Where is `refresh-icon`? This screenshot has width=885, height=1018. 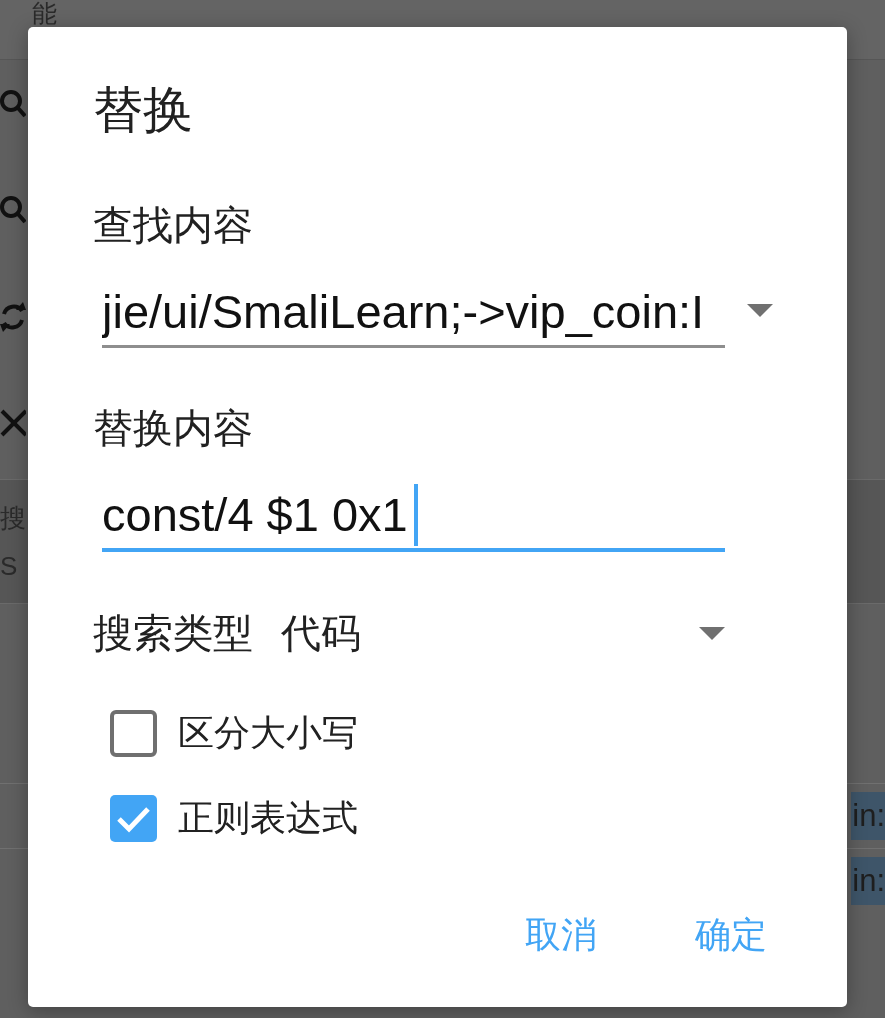 refresh-icon is located at coordinates (13, 317).